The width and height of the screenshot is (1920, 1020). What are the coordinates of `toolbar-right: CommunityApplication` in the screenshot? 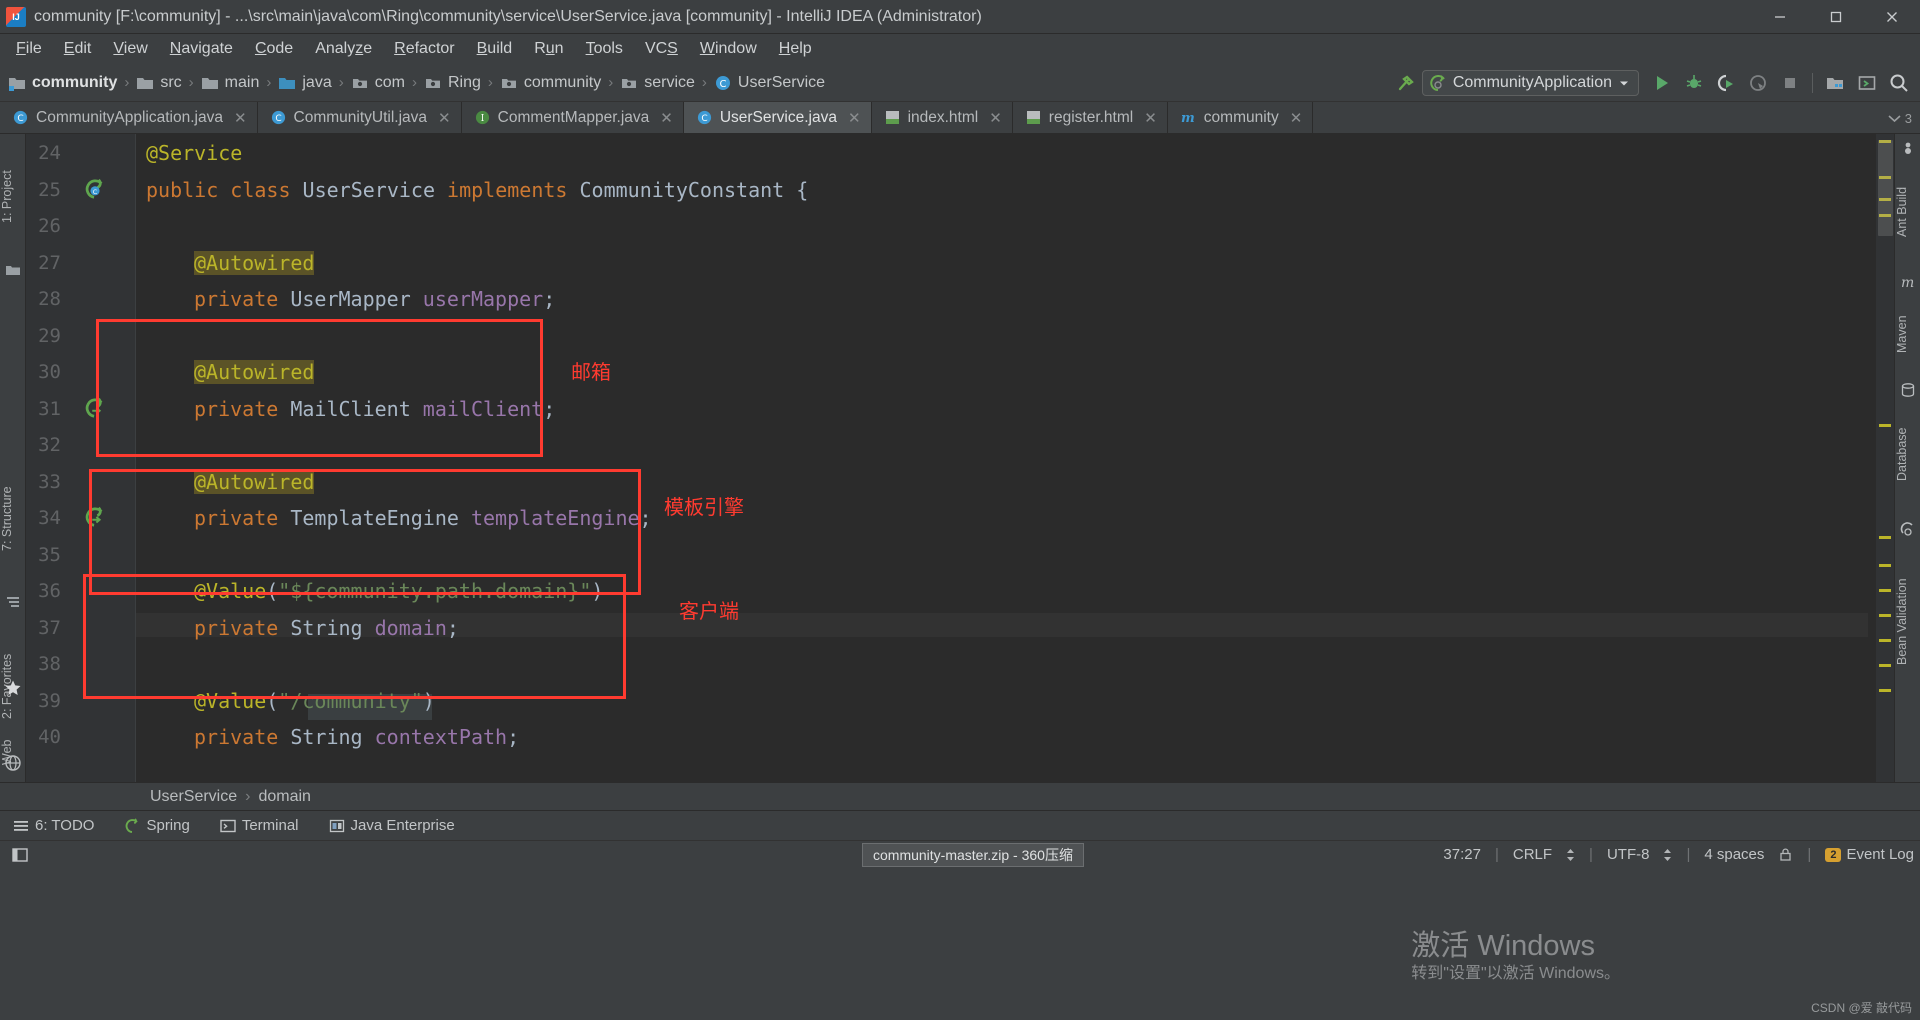 It's located at (1652, 83).